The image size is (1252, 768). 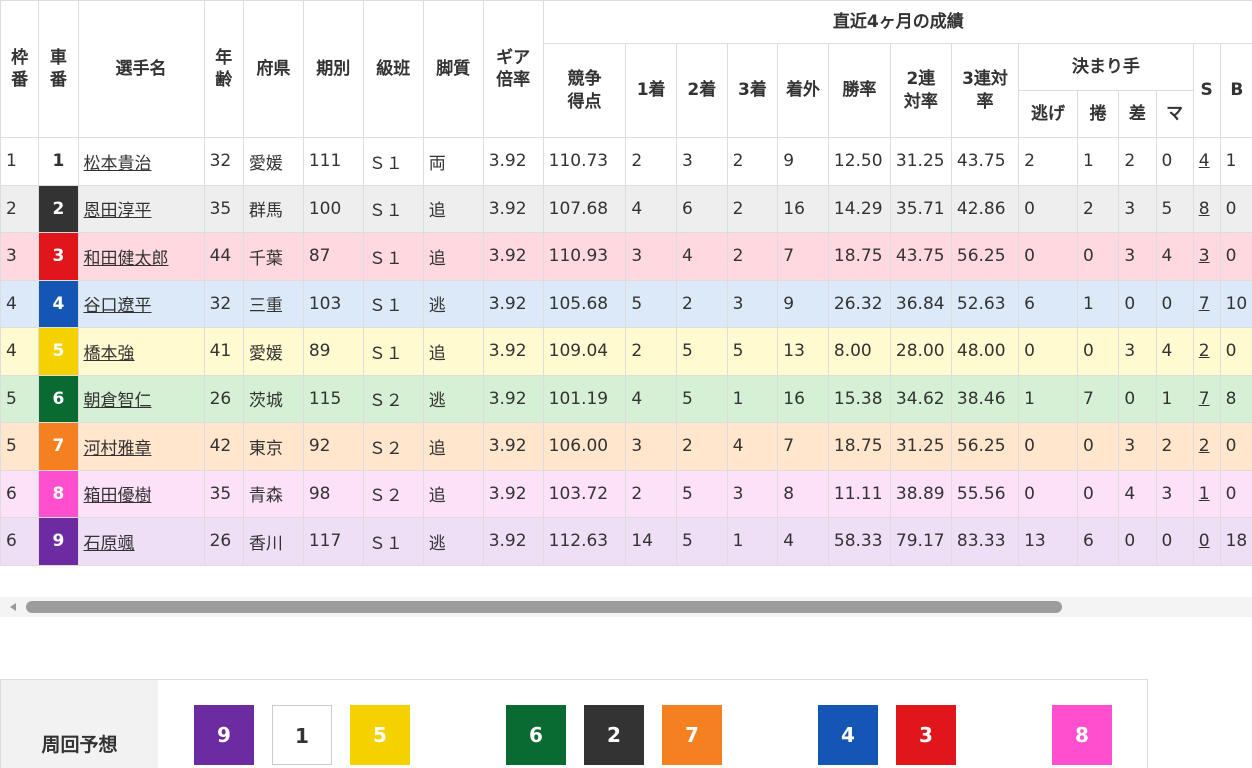 I want to click on cell-name: 恩田淳平, so click(x=141, y=208).